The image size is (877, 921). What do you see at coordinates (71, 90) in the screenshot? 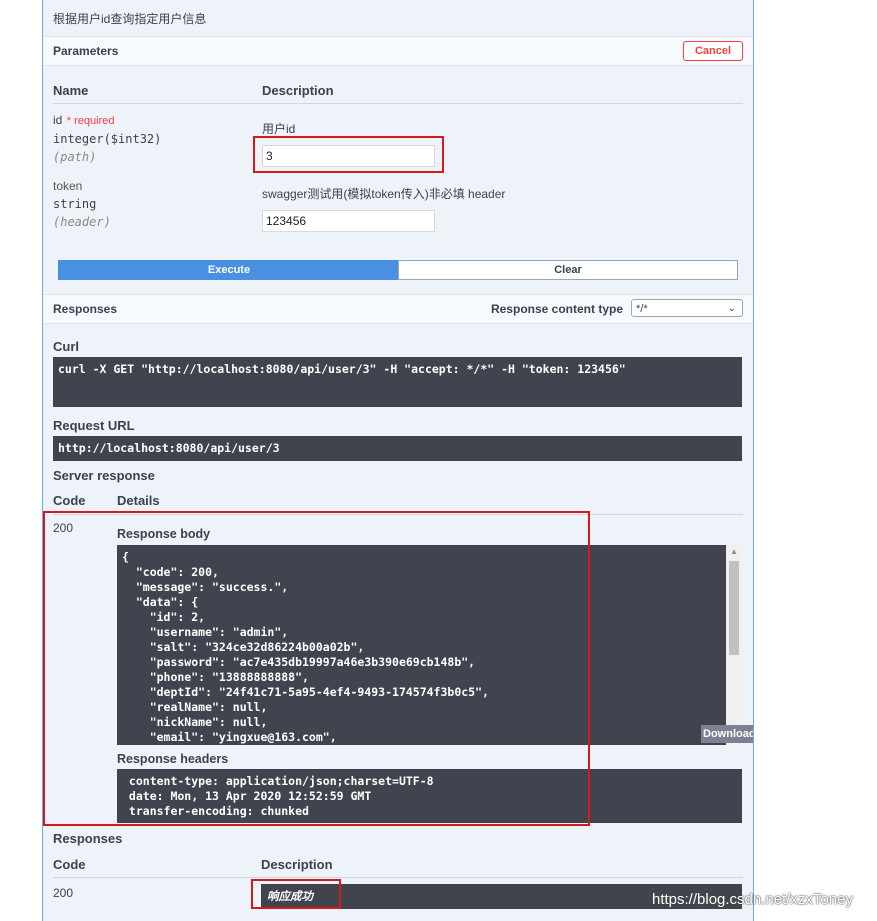
I see `col-name-header: Name` at bounding box center [71, 90].